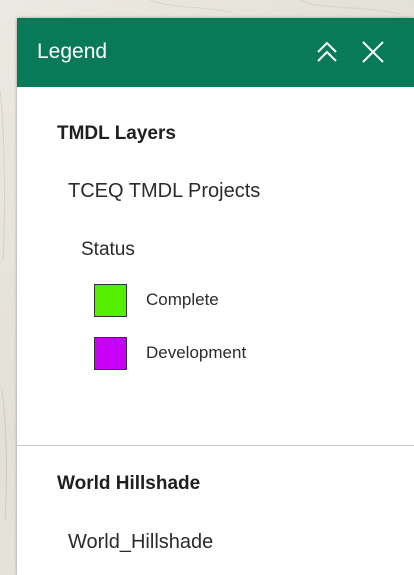 This screenshot has width=414, height=575. What do you see at coordinates (108, 249) in the screenshot?
I see `field-label-status: Status` at bounding box center [108, 249].